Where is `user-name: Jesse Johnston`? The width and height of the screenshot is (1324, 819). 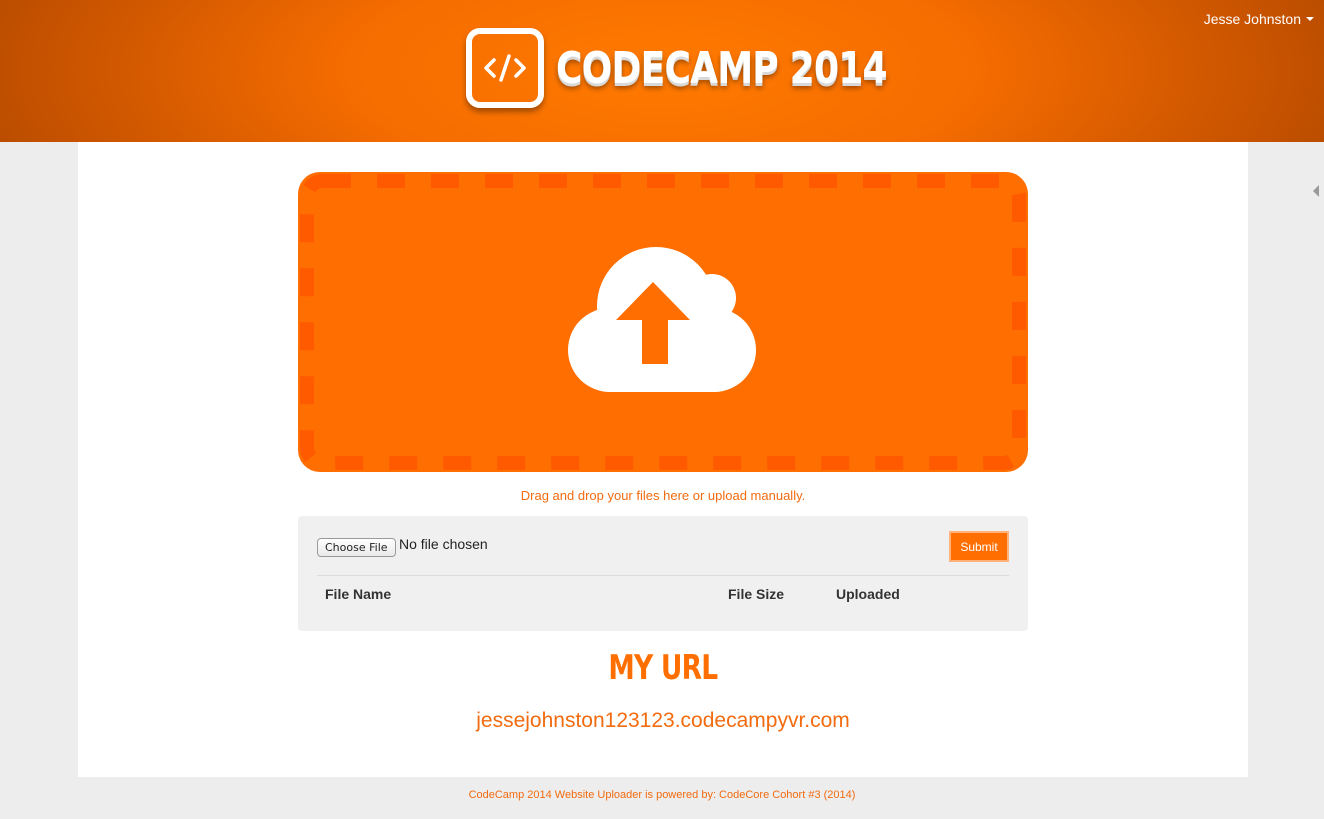
user-name: Jesse Johnston is located at coordinates (1252, 19).